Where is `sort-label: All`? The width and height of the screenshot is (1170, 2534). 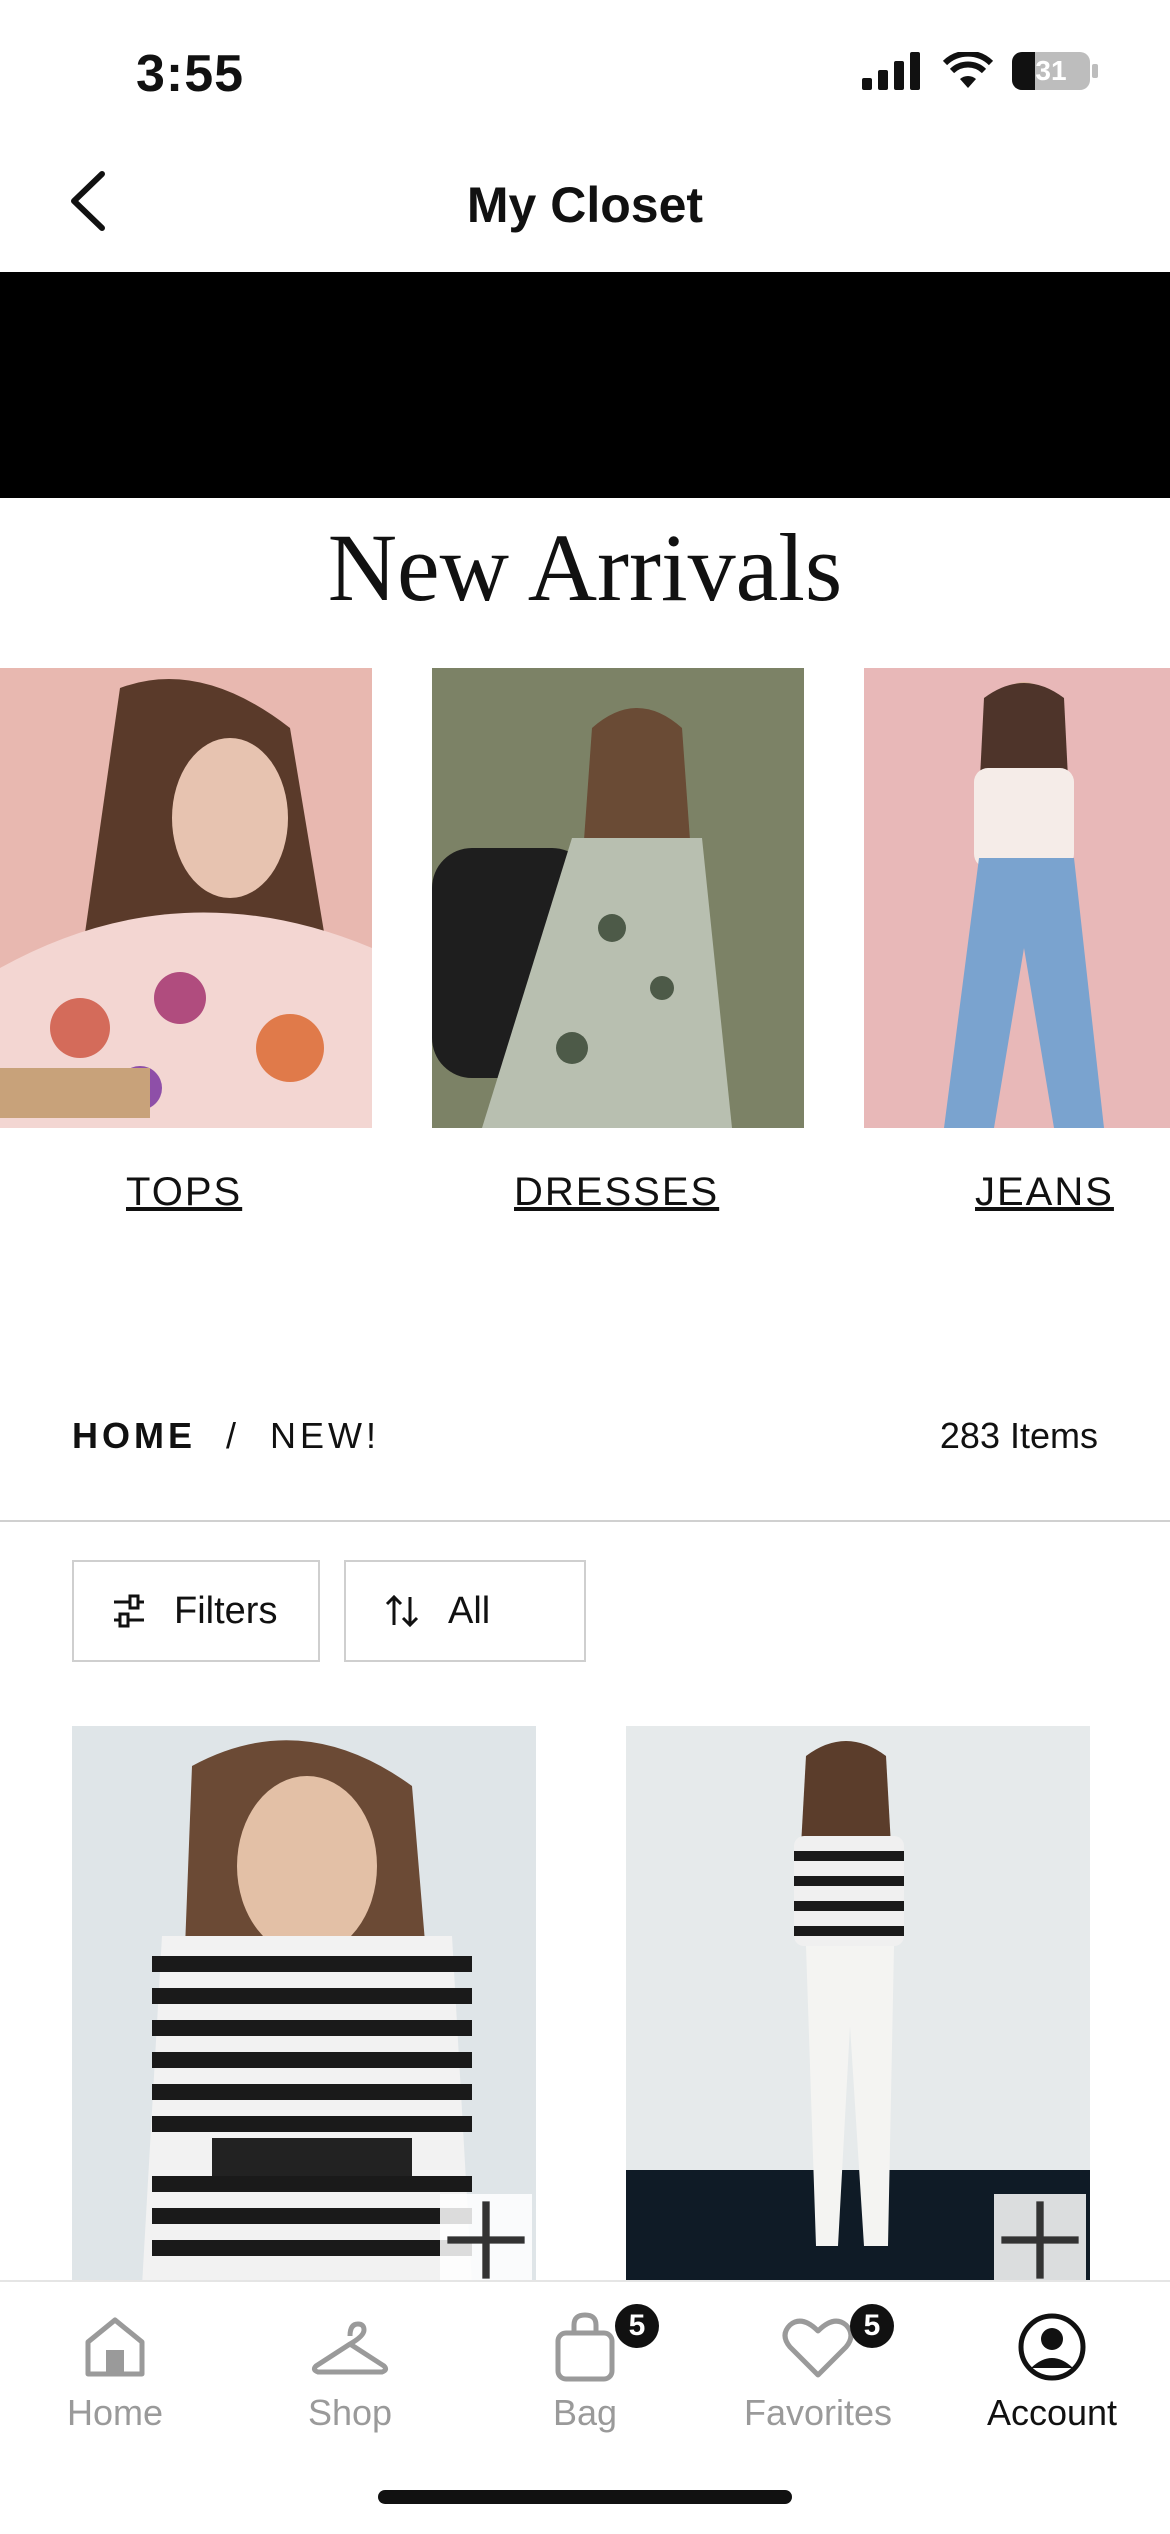
sort-label: All is located at coordinates (469, 1610).